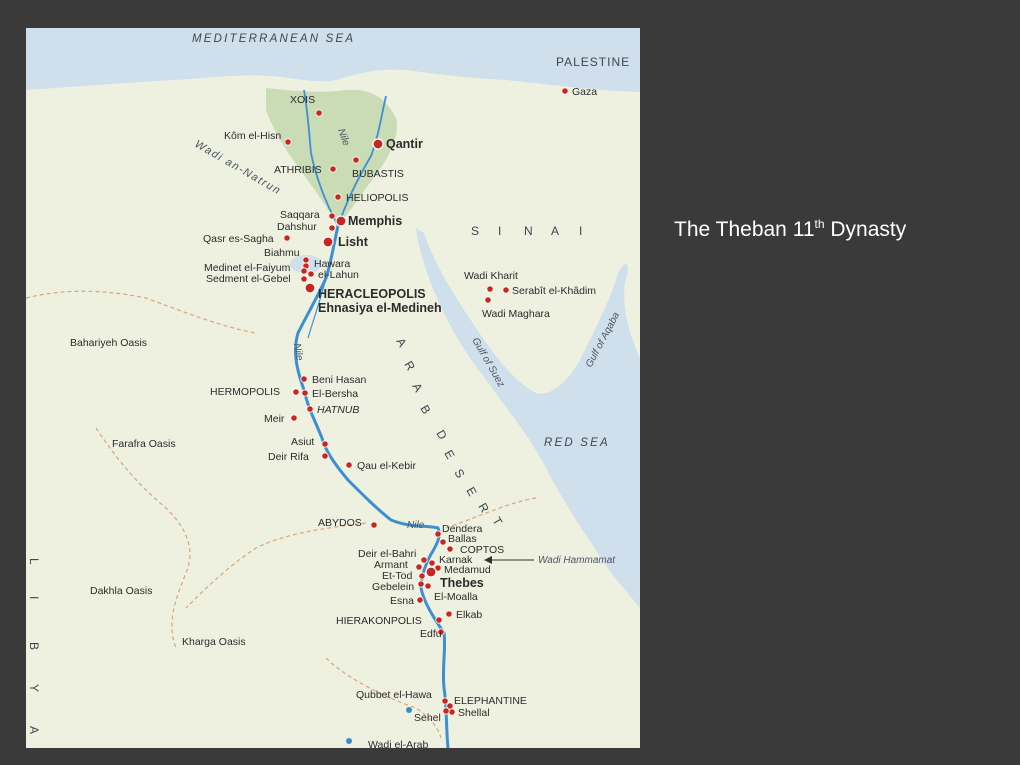 The width and height of the screenshot is (1020, 765). Describe the element at coordinates (424, 560) in the screenshot. I see `site-dot-deir-el-bahri` at that location.